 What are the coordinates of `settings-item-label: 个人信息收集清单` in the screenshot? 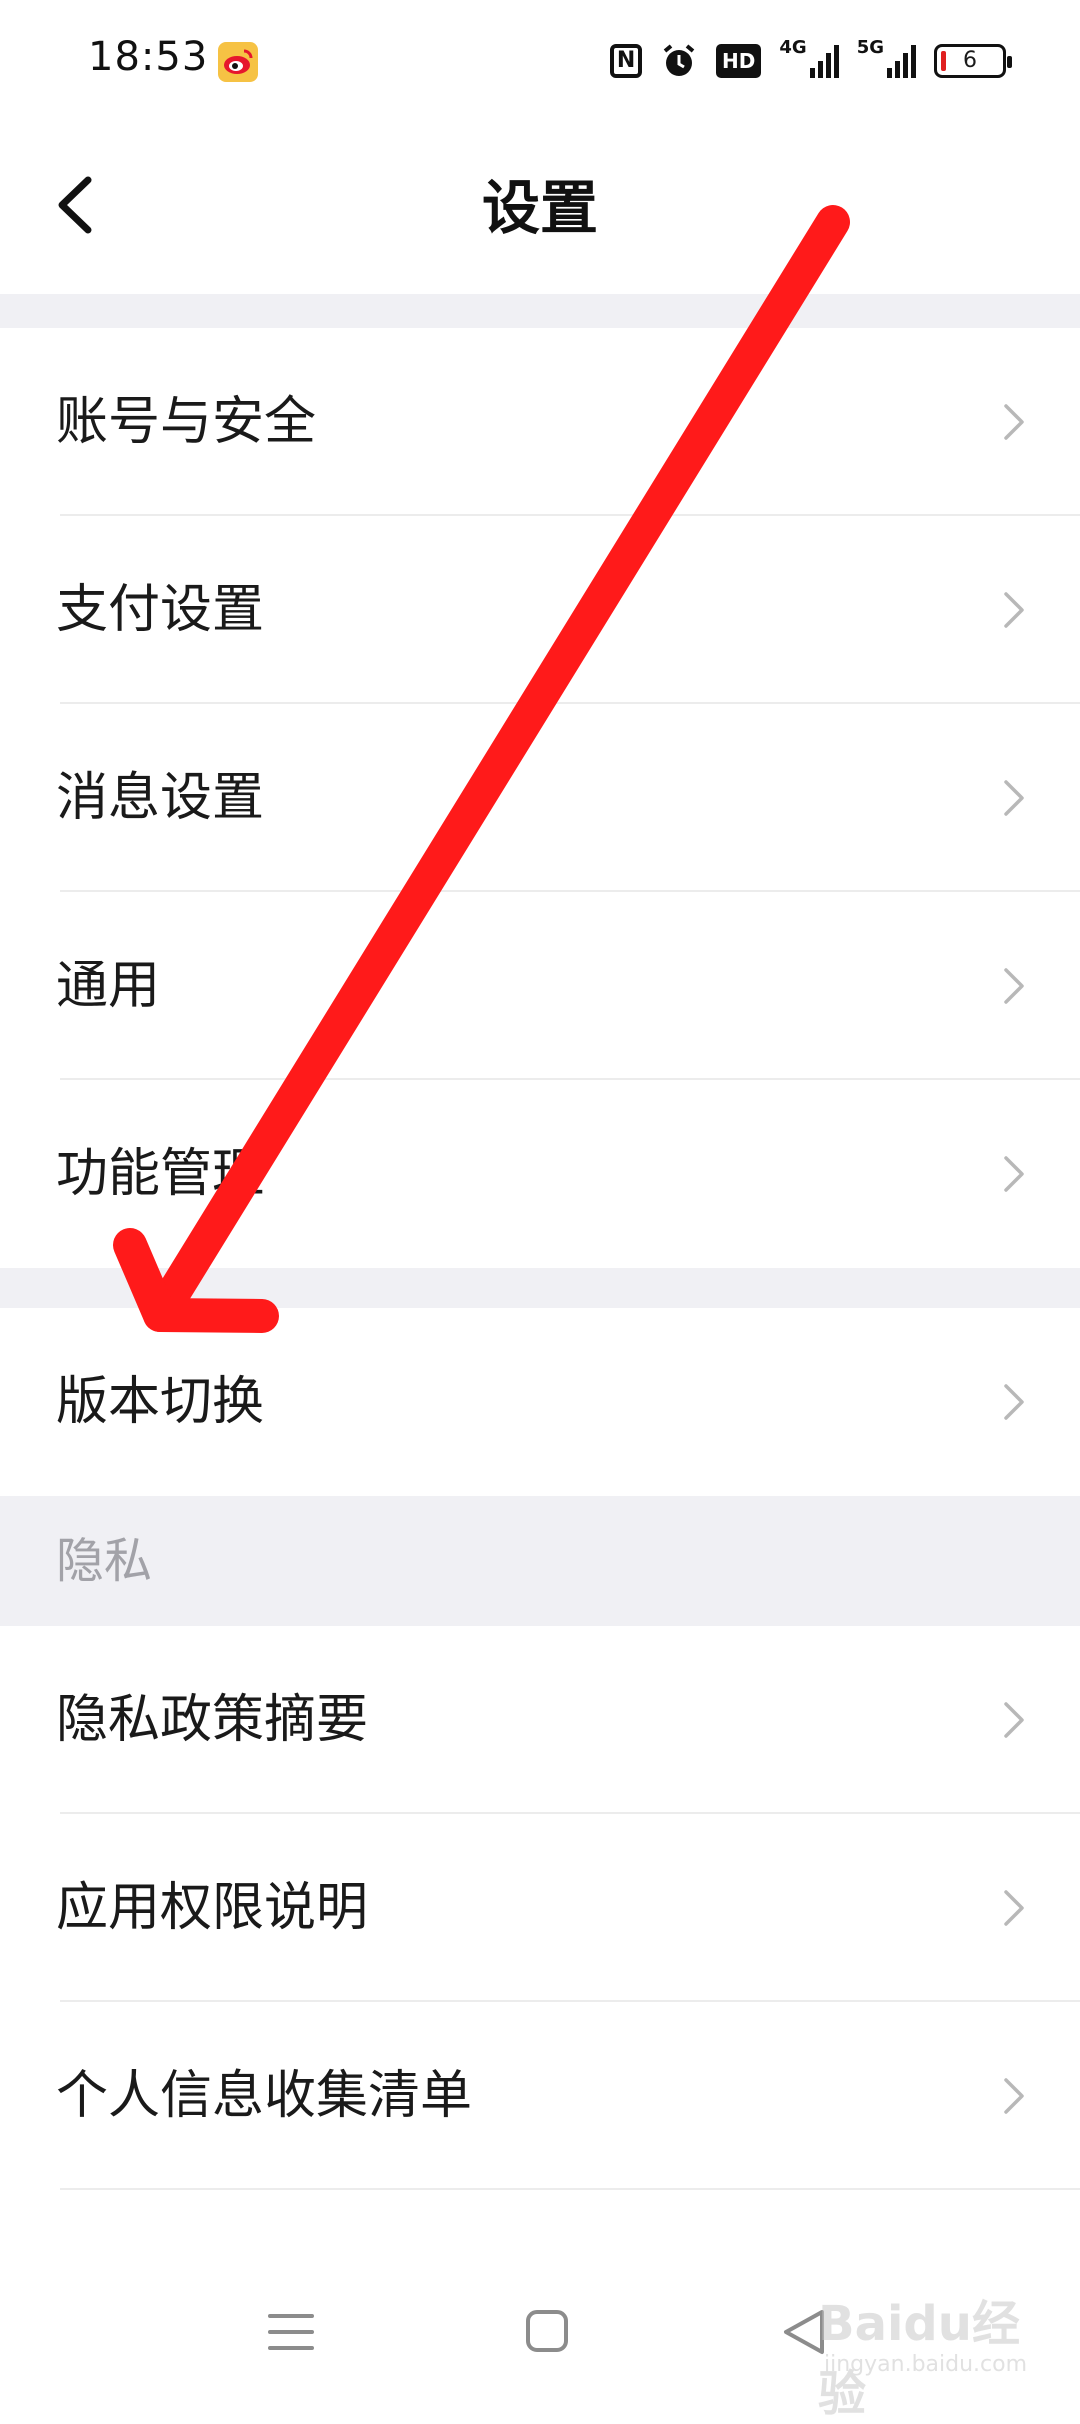 It's located at (264, 2096).